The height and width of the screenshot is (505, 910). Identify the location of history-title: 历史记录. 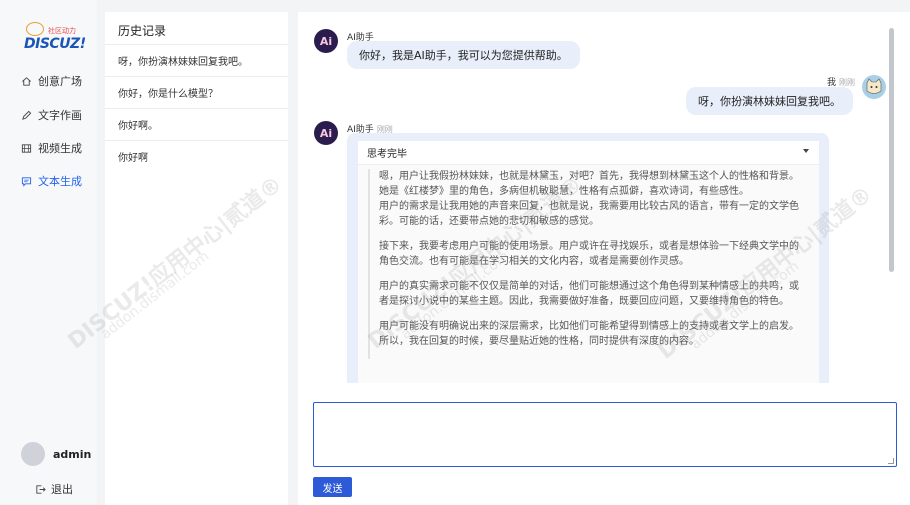
(142, 31).